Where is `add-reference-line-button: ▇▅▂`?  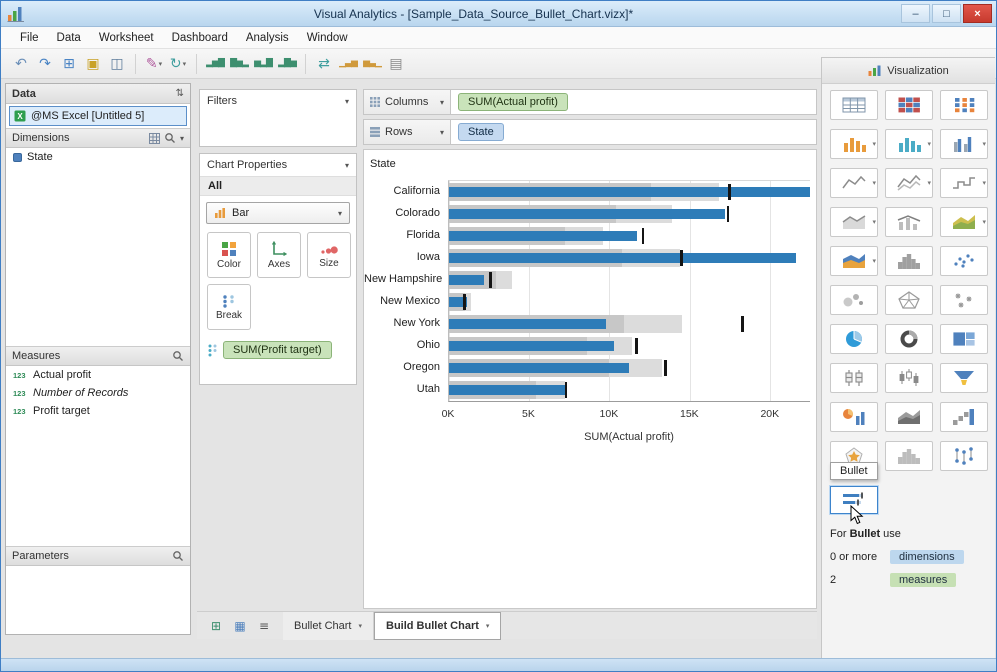
add-reference-line-button: ▇▅▂ is located at coordinates (239, 64).